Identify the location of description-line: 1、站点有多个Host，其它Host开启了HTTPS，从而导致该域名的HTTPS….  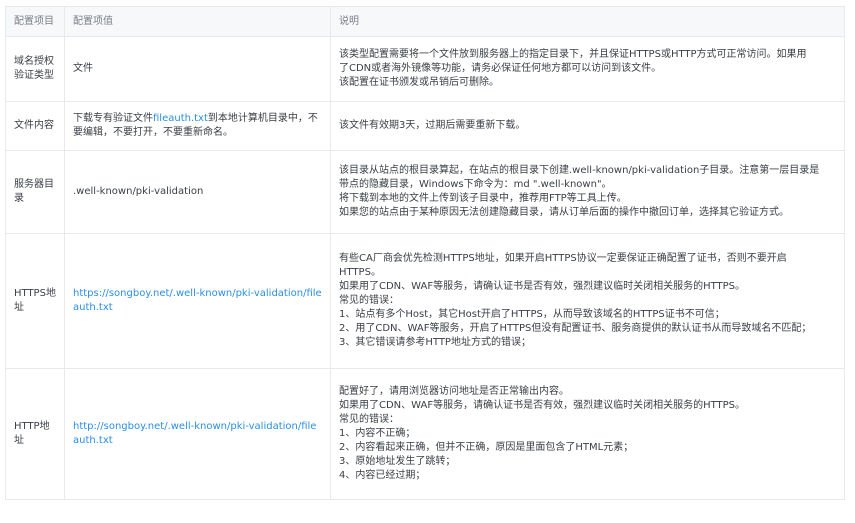
(532, 314).